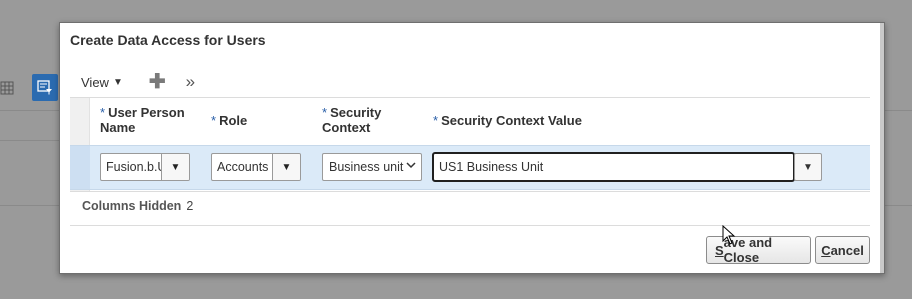 The width and height of the screenshot is (912, 299). Describe the element at coordinates (470, 225) in the screenshot. I see `footer-divider` at that location.